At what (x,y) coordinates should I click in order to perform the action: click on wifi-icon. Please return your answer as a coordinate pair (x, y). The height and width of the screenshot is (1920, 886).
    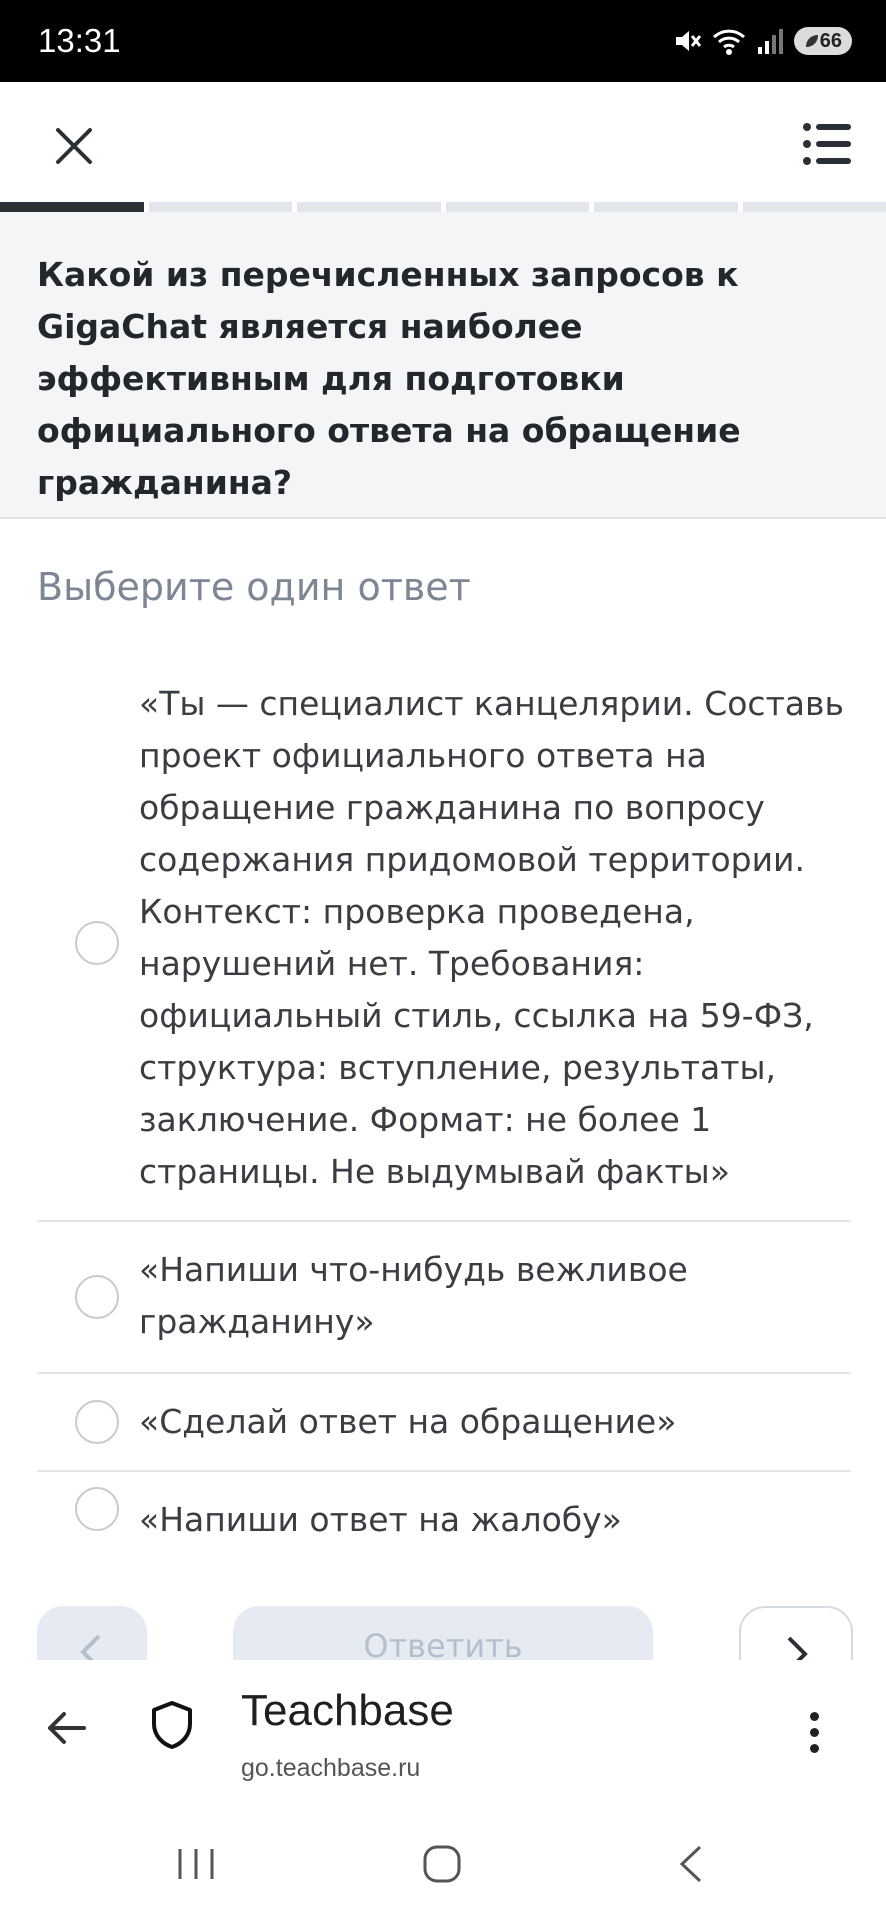
    Looking at the image, I should click on (728, 42).